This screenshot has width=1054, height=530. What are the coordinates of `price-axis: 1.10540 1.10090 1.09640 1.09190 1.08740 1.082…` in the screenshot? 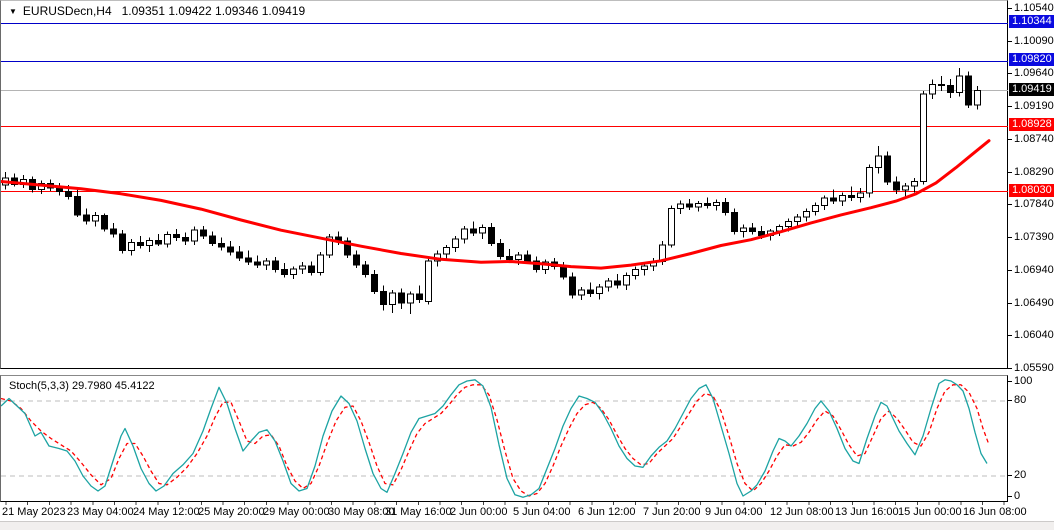 It's located at (1031, 251).